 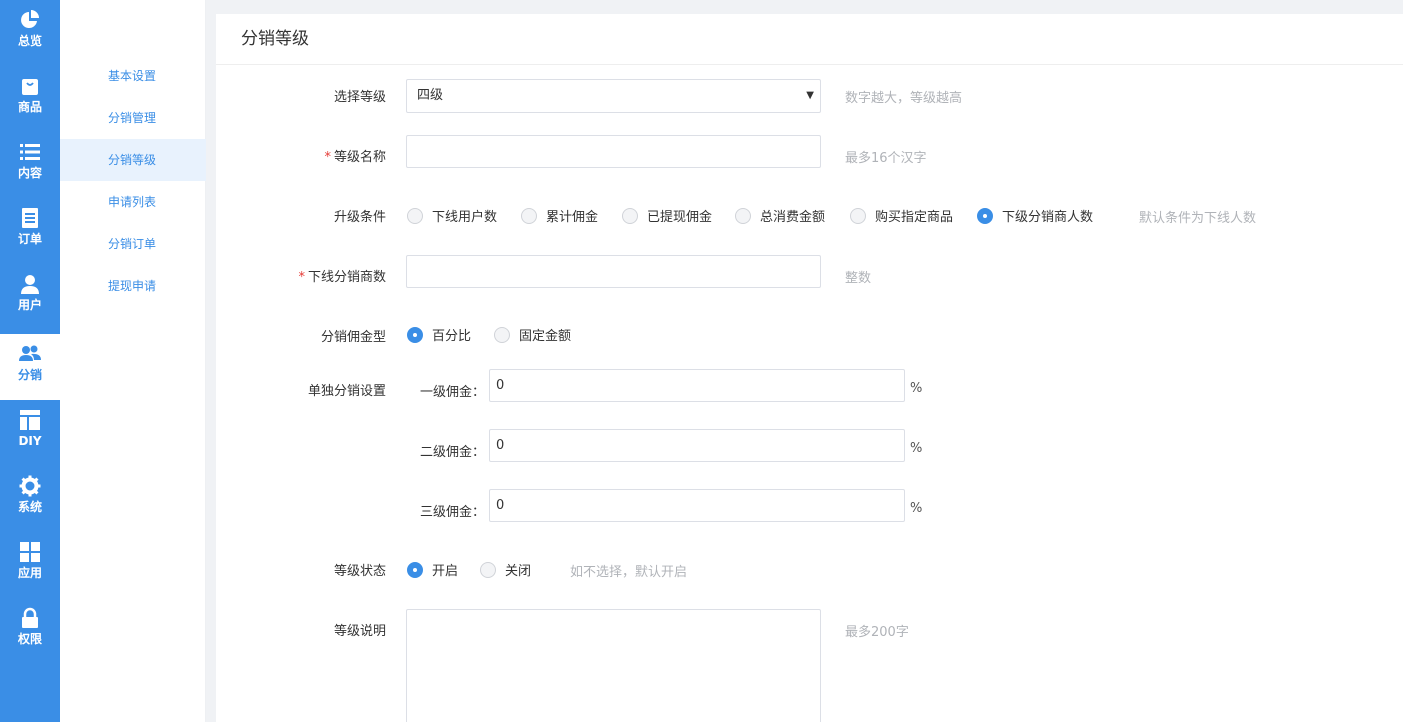 What do you see at coordinates (432, 569) in the screenshot?
I see `status-enabled: 开启` at bounding box center [432, 569].